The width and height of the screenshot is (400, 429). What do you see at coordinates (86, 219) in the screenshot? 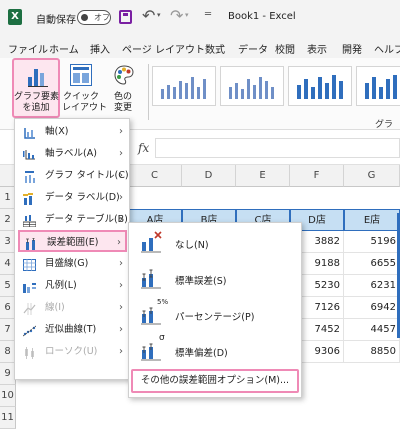
I see `menu-item-label: データ テーブル(B)` at bounding box center [86, 219].